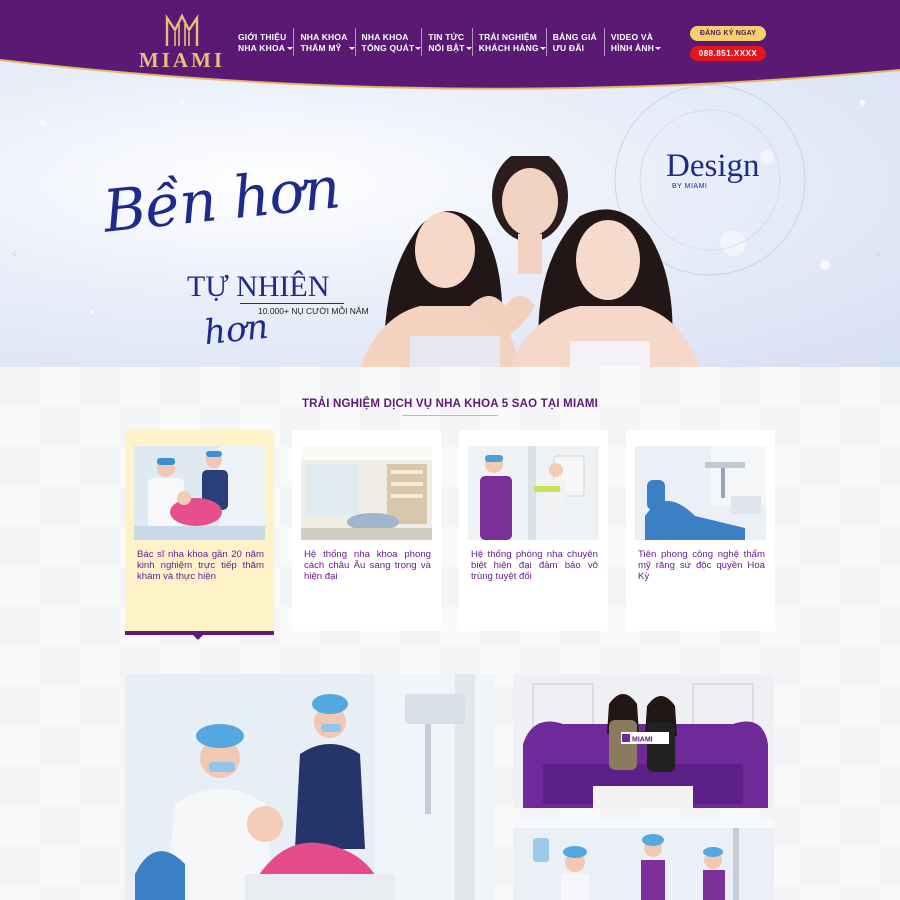 Image resolution: width=900 pixels, height=900 pixels. Describe the element at coordinates (508, 37) in the screenshot. I see `nav-label-line1: TRẢI NGHIỆM` at that location.